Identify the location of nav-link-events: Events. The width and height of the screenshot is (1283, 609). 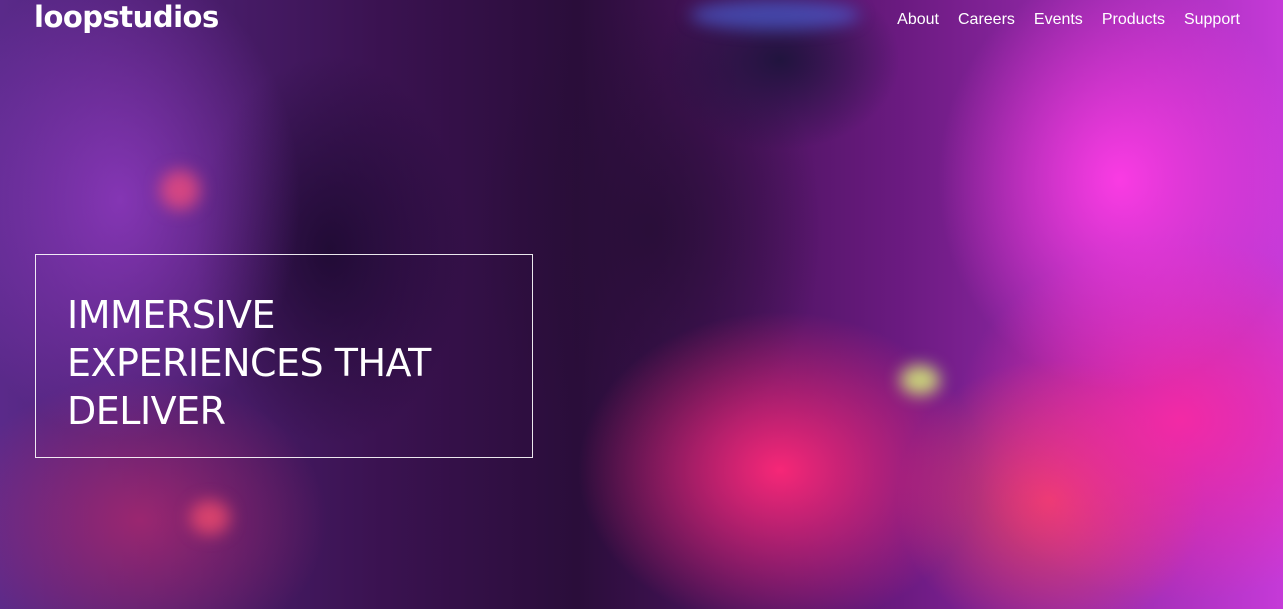
(1058, 20).